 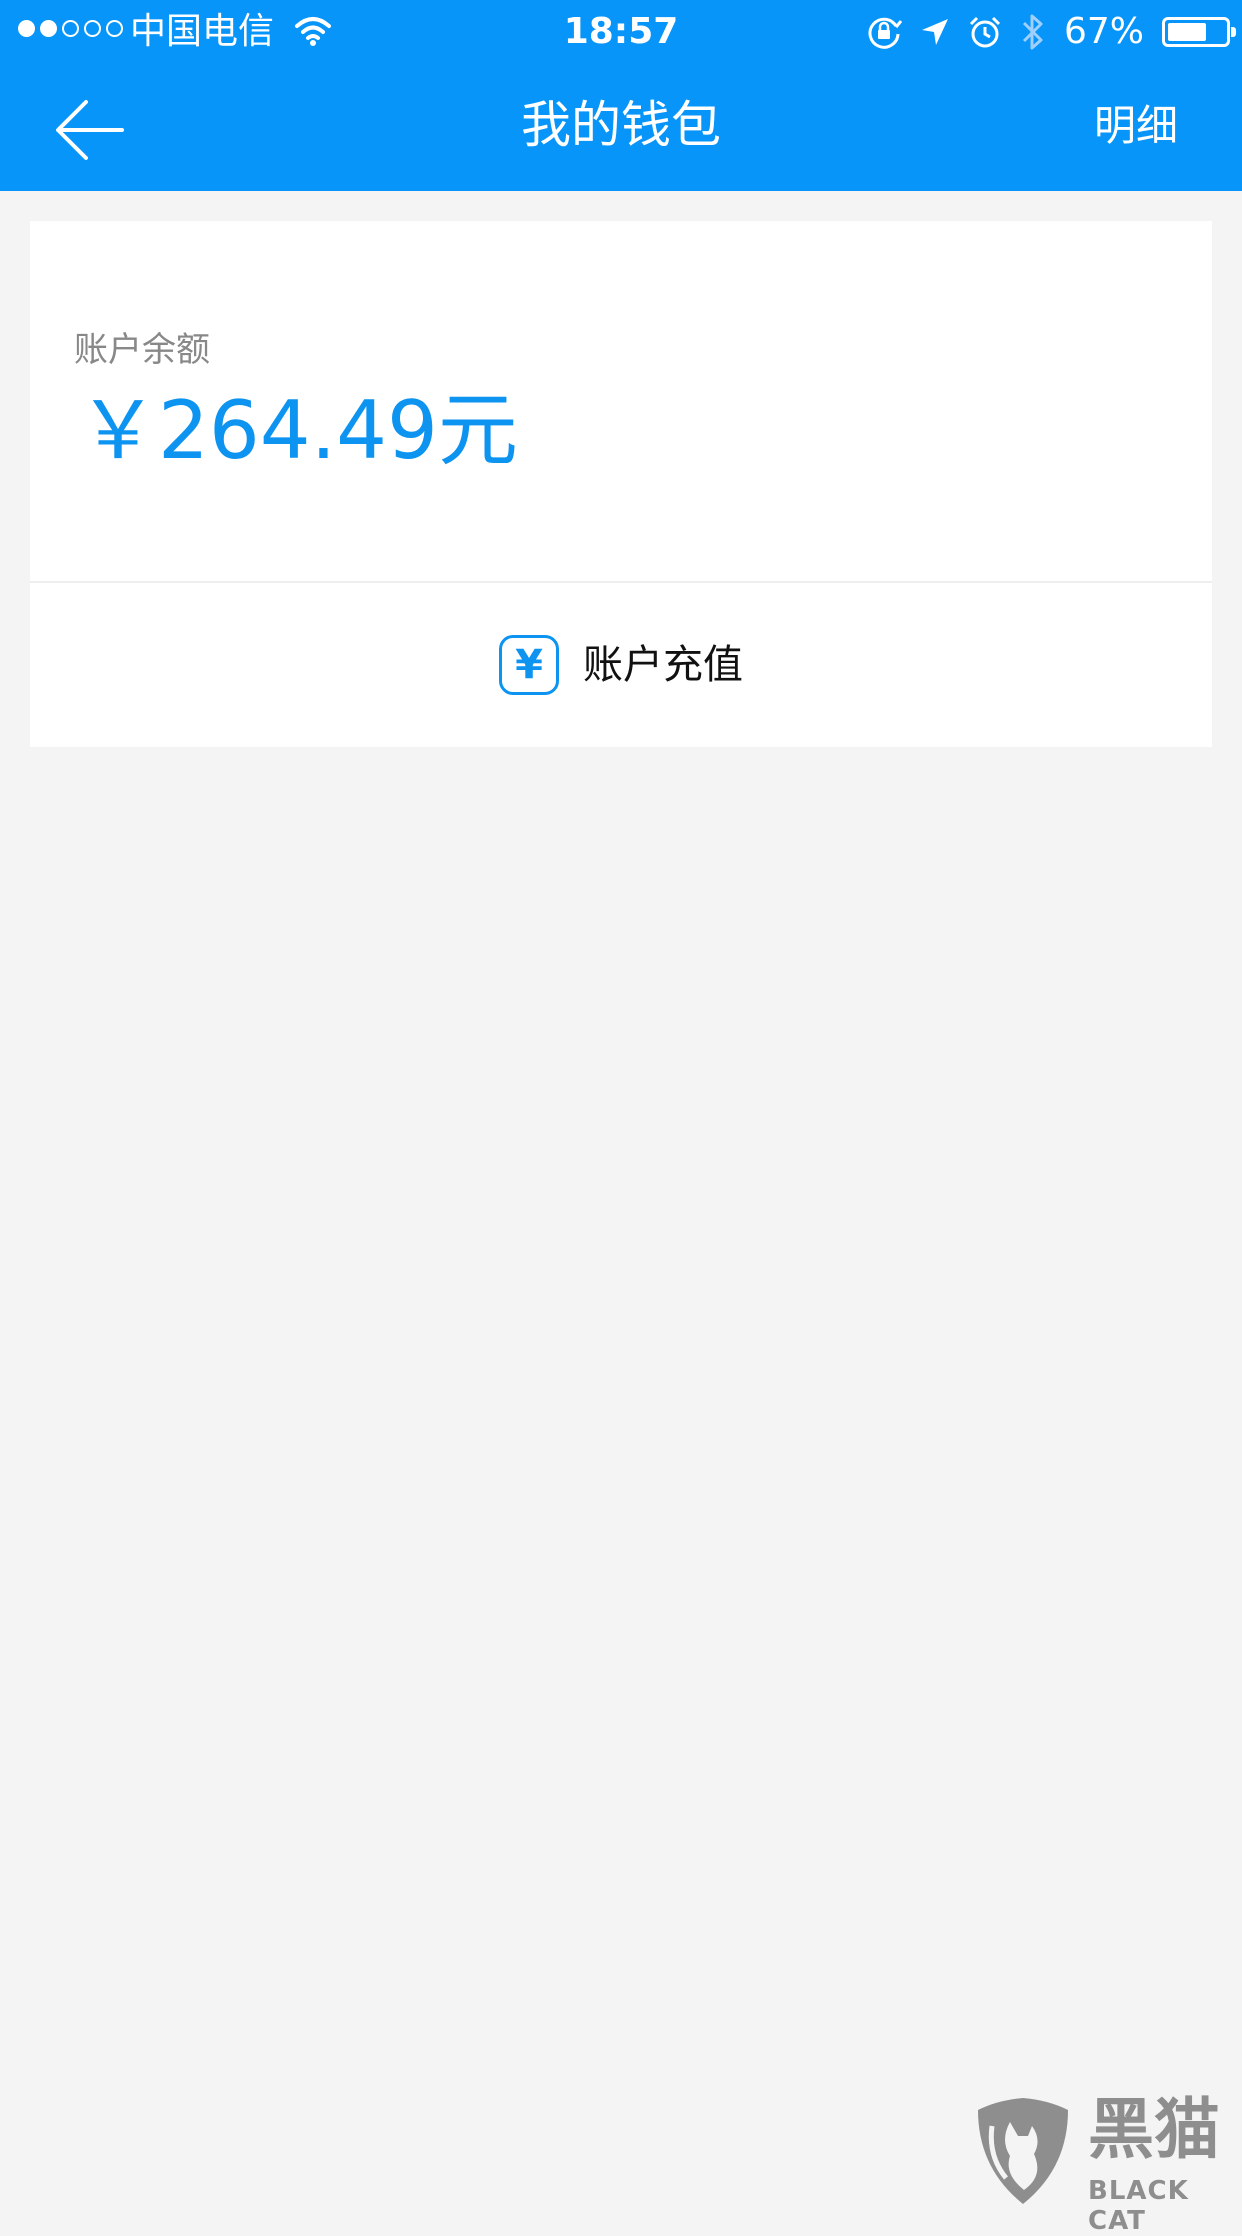 What do you see at coordinates (1154, 2129) in the screenshot?
I see `watermark-name: 黑猫` at bounding box center [1154, 2129].